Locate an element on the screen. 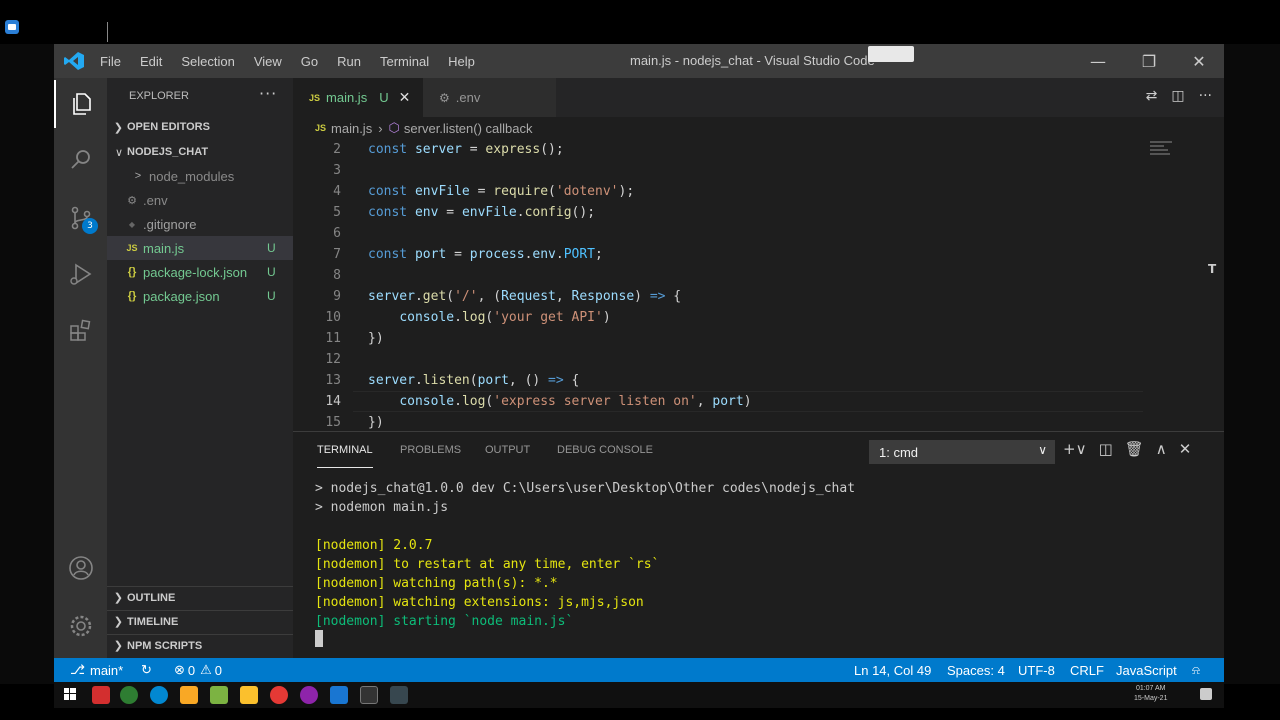  indentation: Spaces: 4 is located at coordinates (976, 670).